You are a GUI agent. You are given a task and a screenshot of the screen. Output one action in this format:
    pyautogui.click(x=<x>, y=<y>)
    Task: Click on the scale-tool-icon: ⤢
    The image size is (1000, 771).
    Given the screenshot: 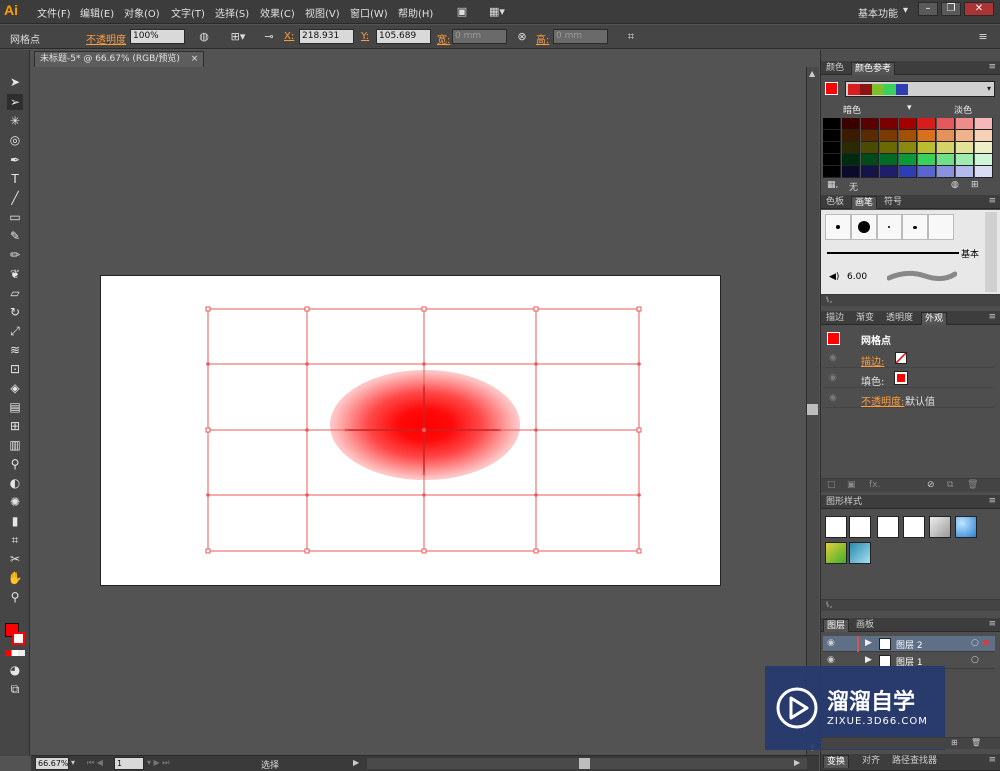 What is the action you would take?
    pyautogui.click(x=15, y=331)
    